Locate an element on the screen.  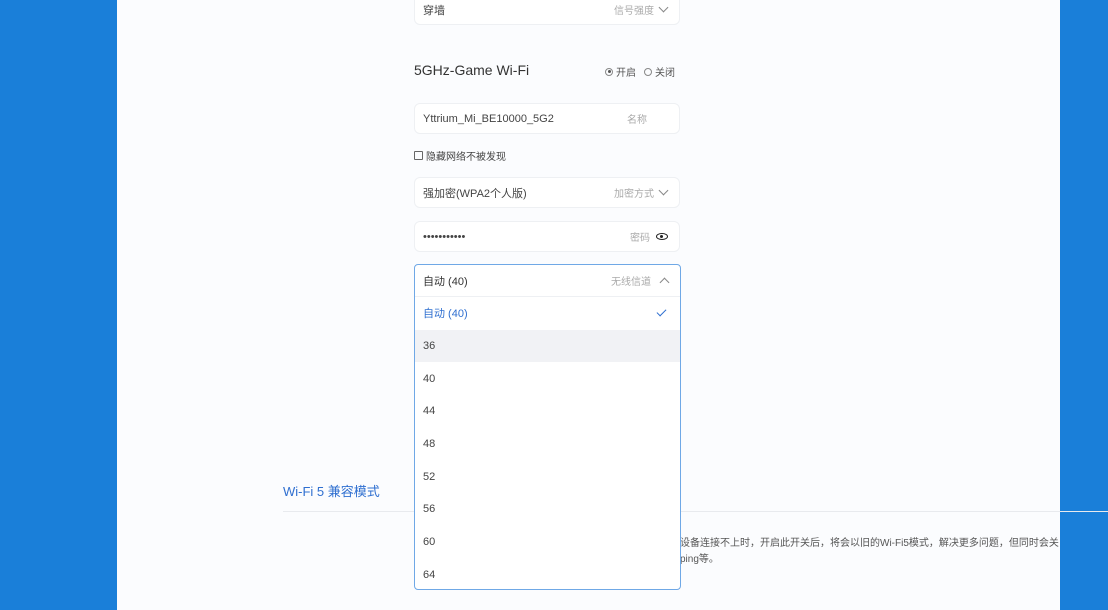
hide-network-label: 隐藏网络不被发现 is located at coordinates (466, 155).